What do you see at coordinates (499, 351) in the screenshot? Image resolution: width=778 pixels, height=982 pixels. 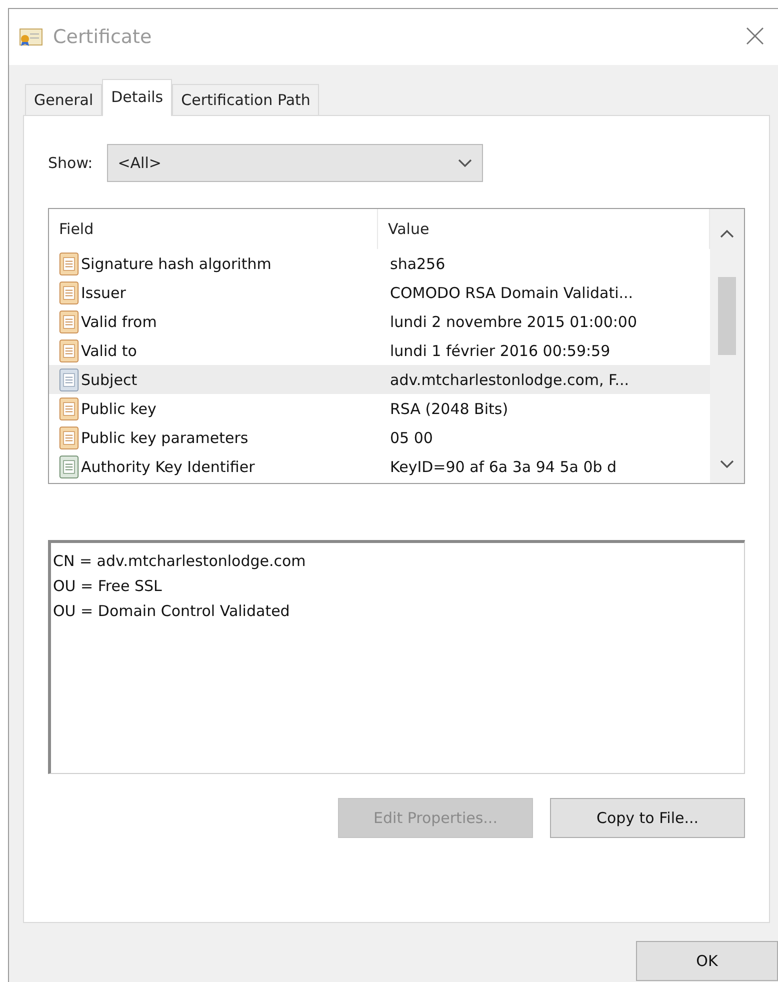 I see `field-value: lundi 1 février 2016 00:59:59` at bounding box center [499, 351].